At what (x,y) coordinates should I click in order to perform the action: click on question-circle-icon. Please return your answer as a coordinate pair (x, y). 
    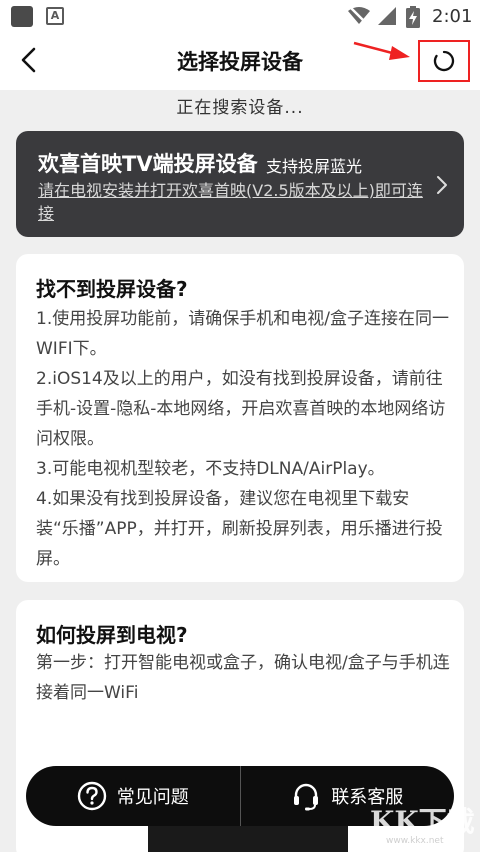
    Looking at the image, I should click on (91, 796).